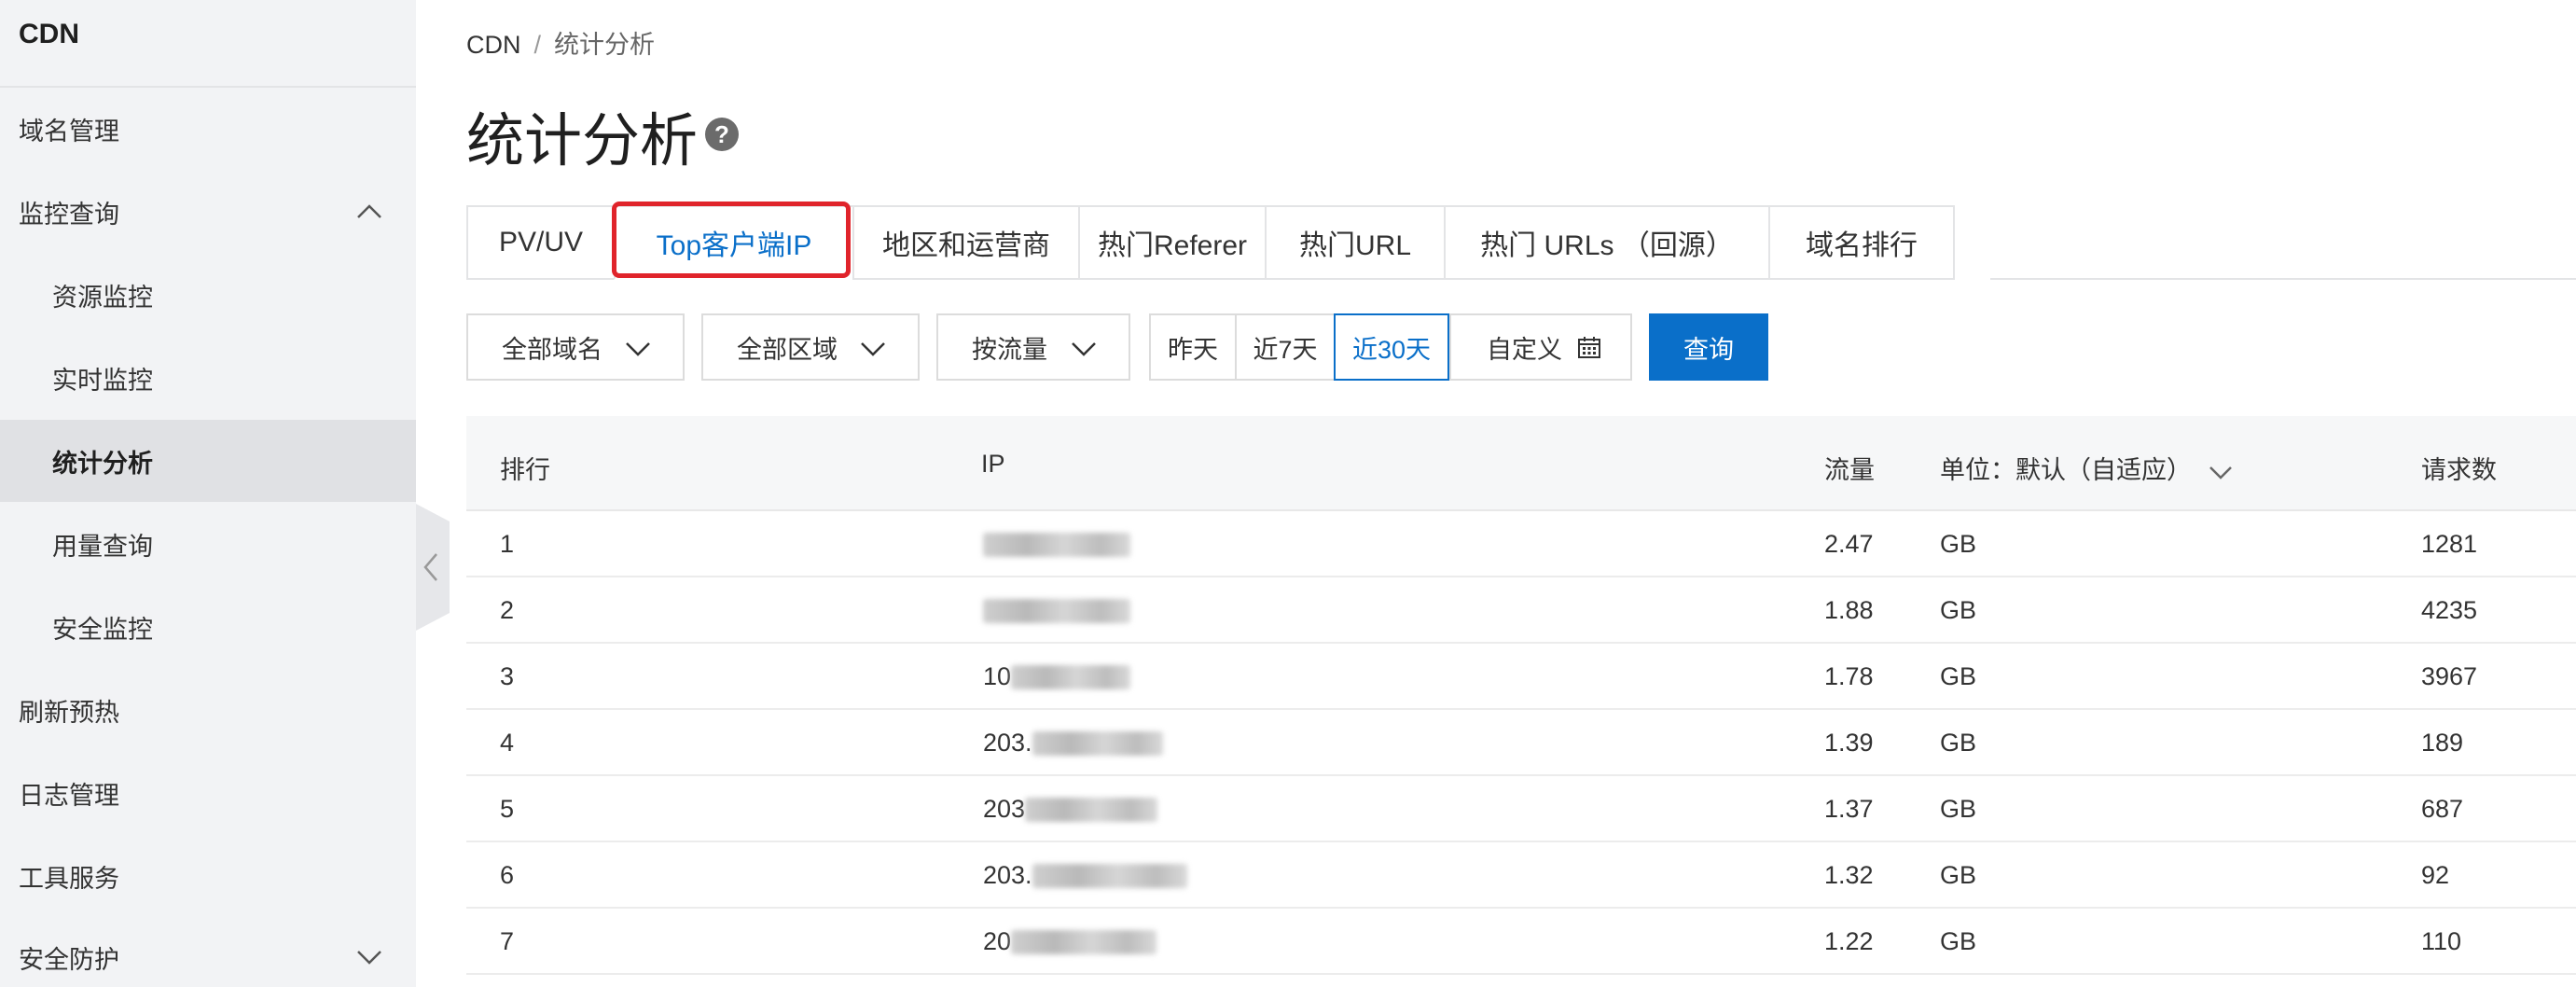  What do you see at coordinates (69, 960) in the screenshot?
I see `sidebar-item-label: 安全防护` at bounding box center [69, 960].